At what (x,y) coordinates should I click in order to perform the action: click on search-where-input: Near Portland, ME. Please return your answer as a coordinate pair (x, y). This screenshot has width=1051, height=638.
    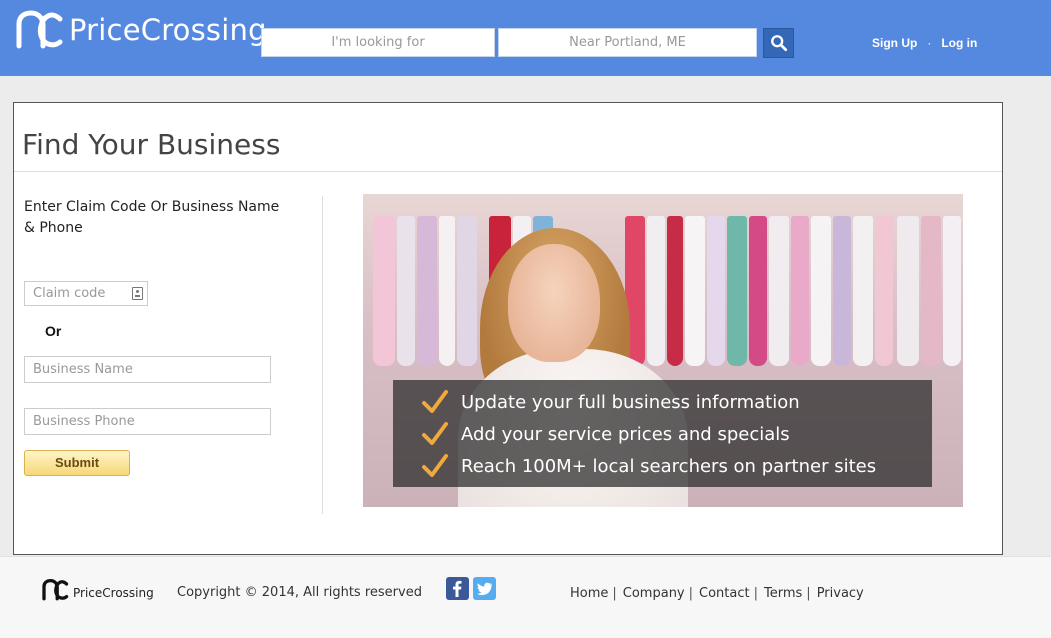
    Looking at the image, I should click on (627, 42).